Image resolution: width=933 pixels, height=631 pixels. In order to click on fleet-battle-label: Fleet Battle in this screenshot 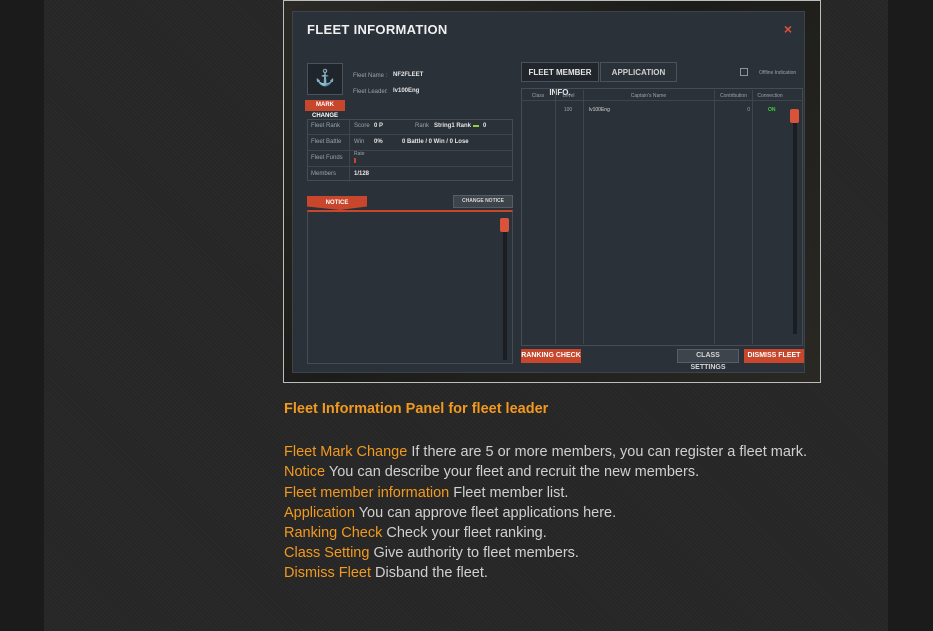, I will do `click(326, 142)`.